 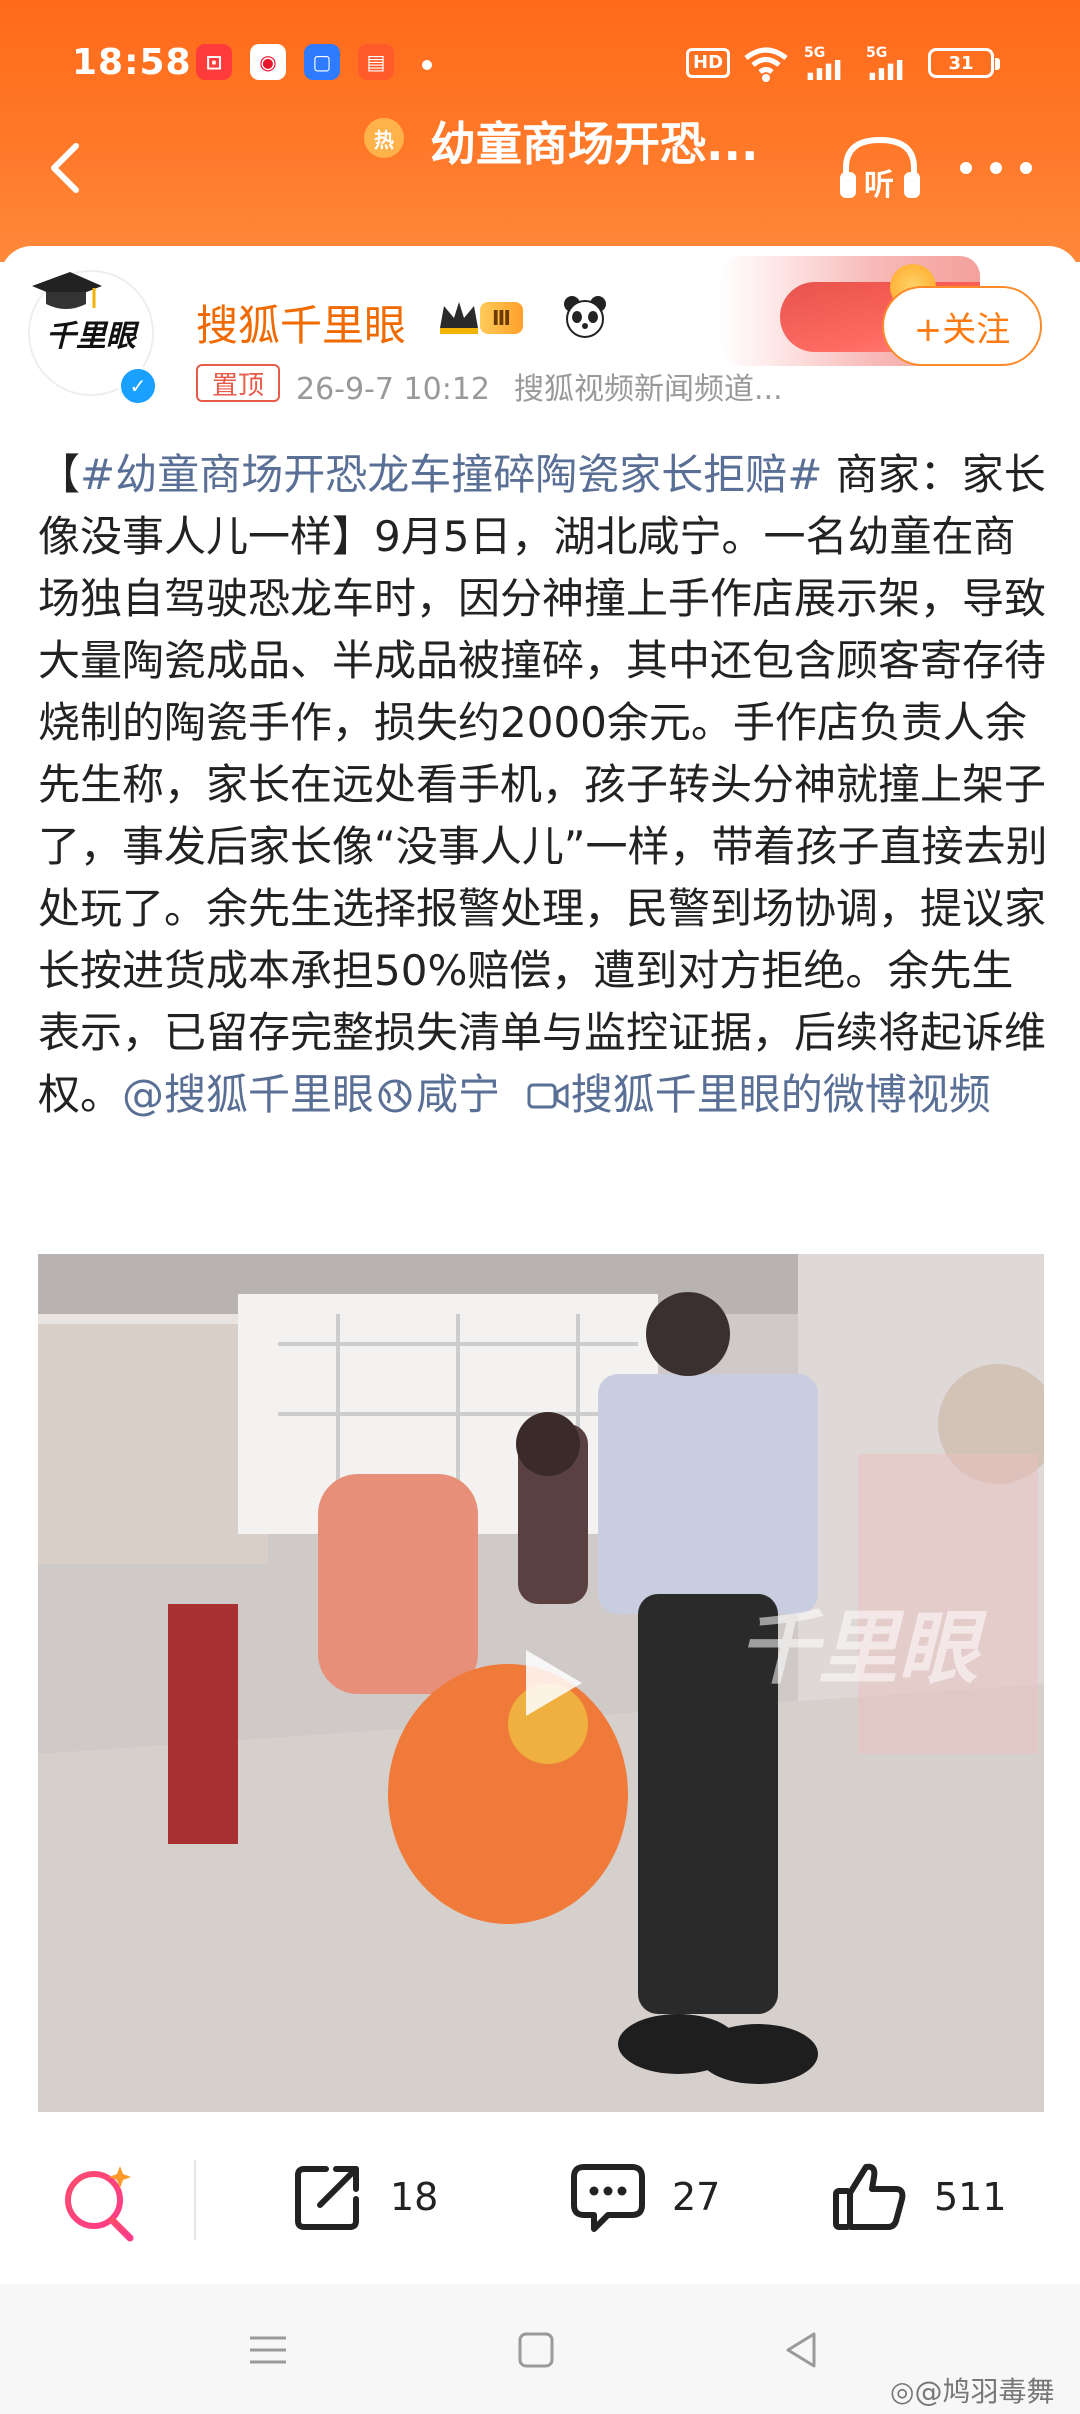 I want to click on video-link: 搜狐千里眼的微博视频, so click(x=759, y=1094).